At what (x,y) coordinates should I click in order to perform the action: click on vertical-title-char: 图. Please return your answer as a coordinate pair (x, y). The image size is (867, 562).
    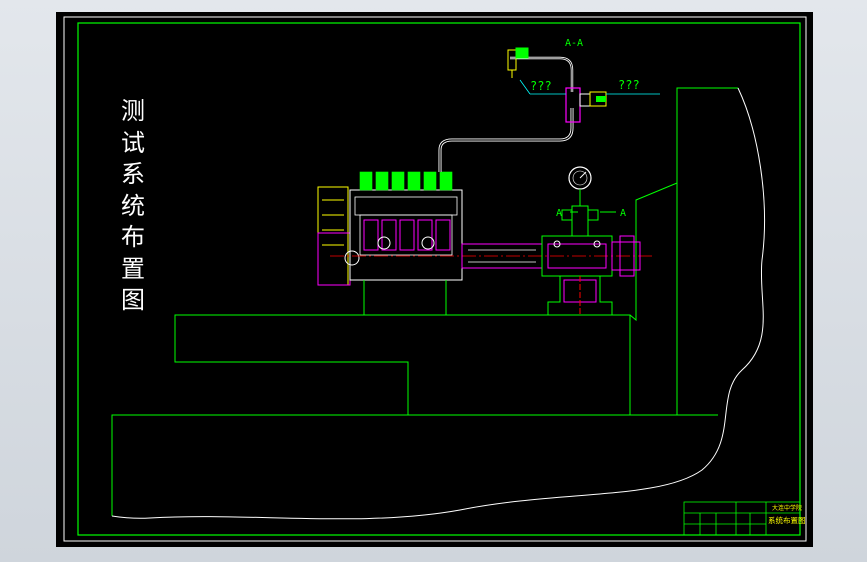
    Looking at the image, I should click on (133, 300).